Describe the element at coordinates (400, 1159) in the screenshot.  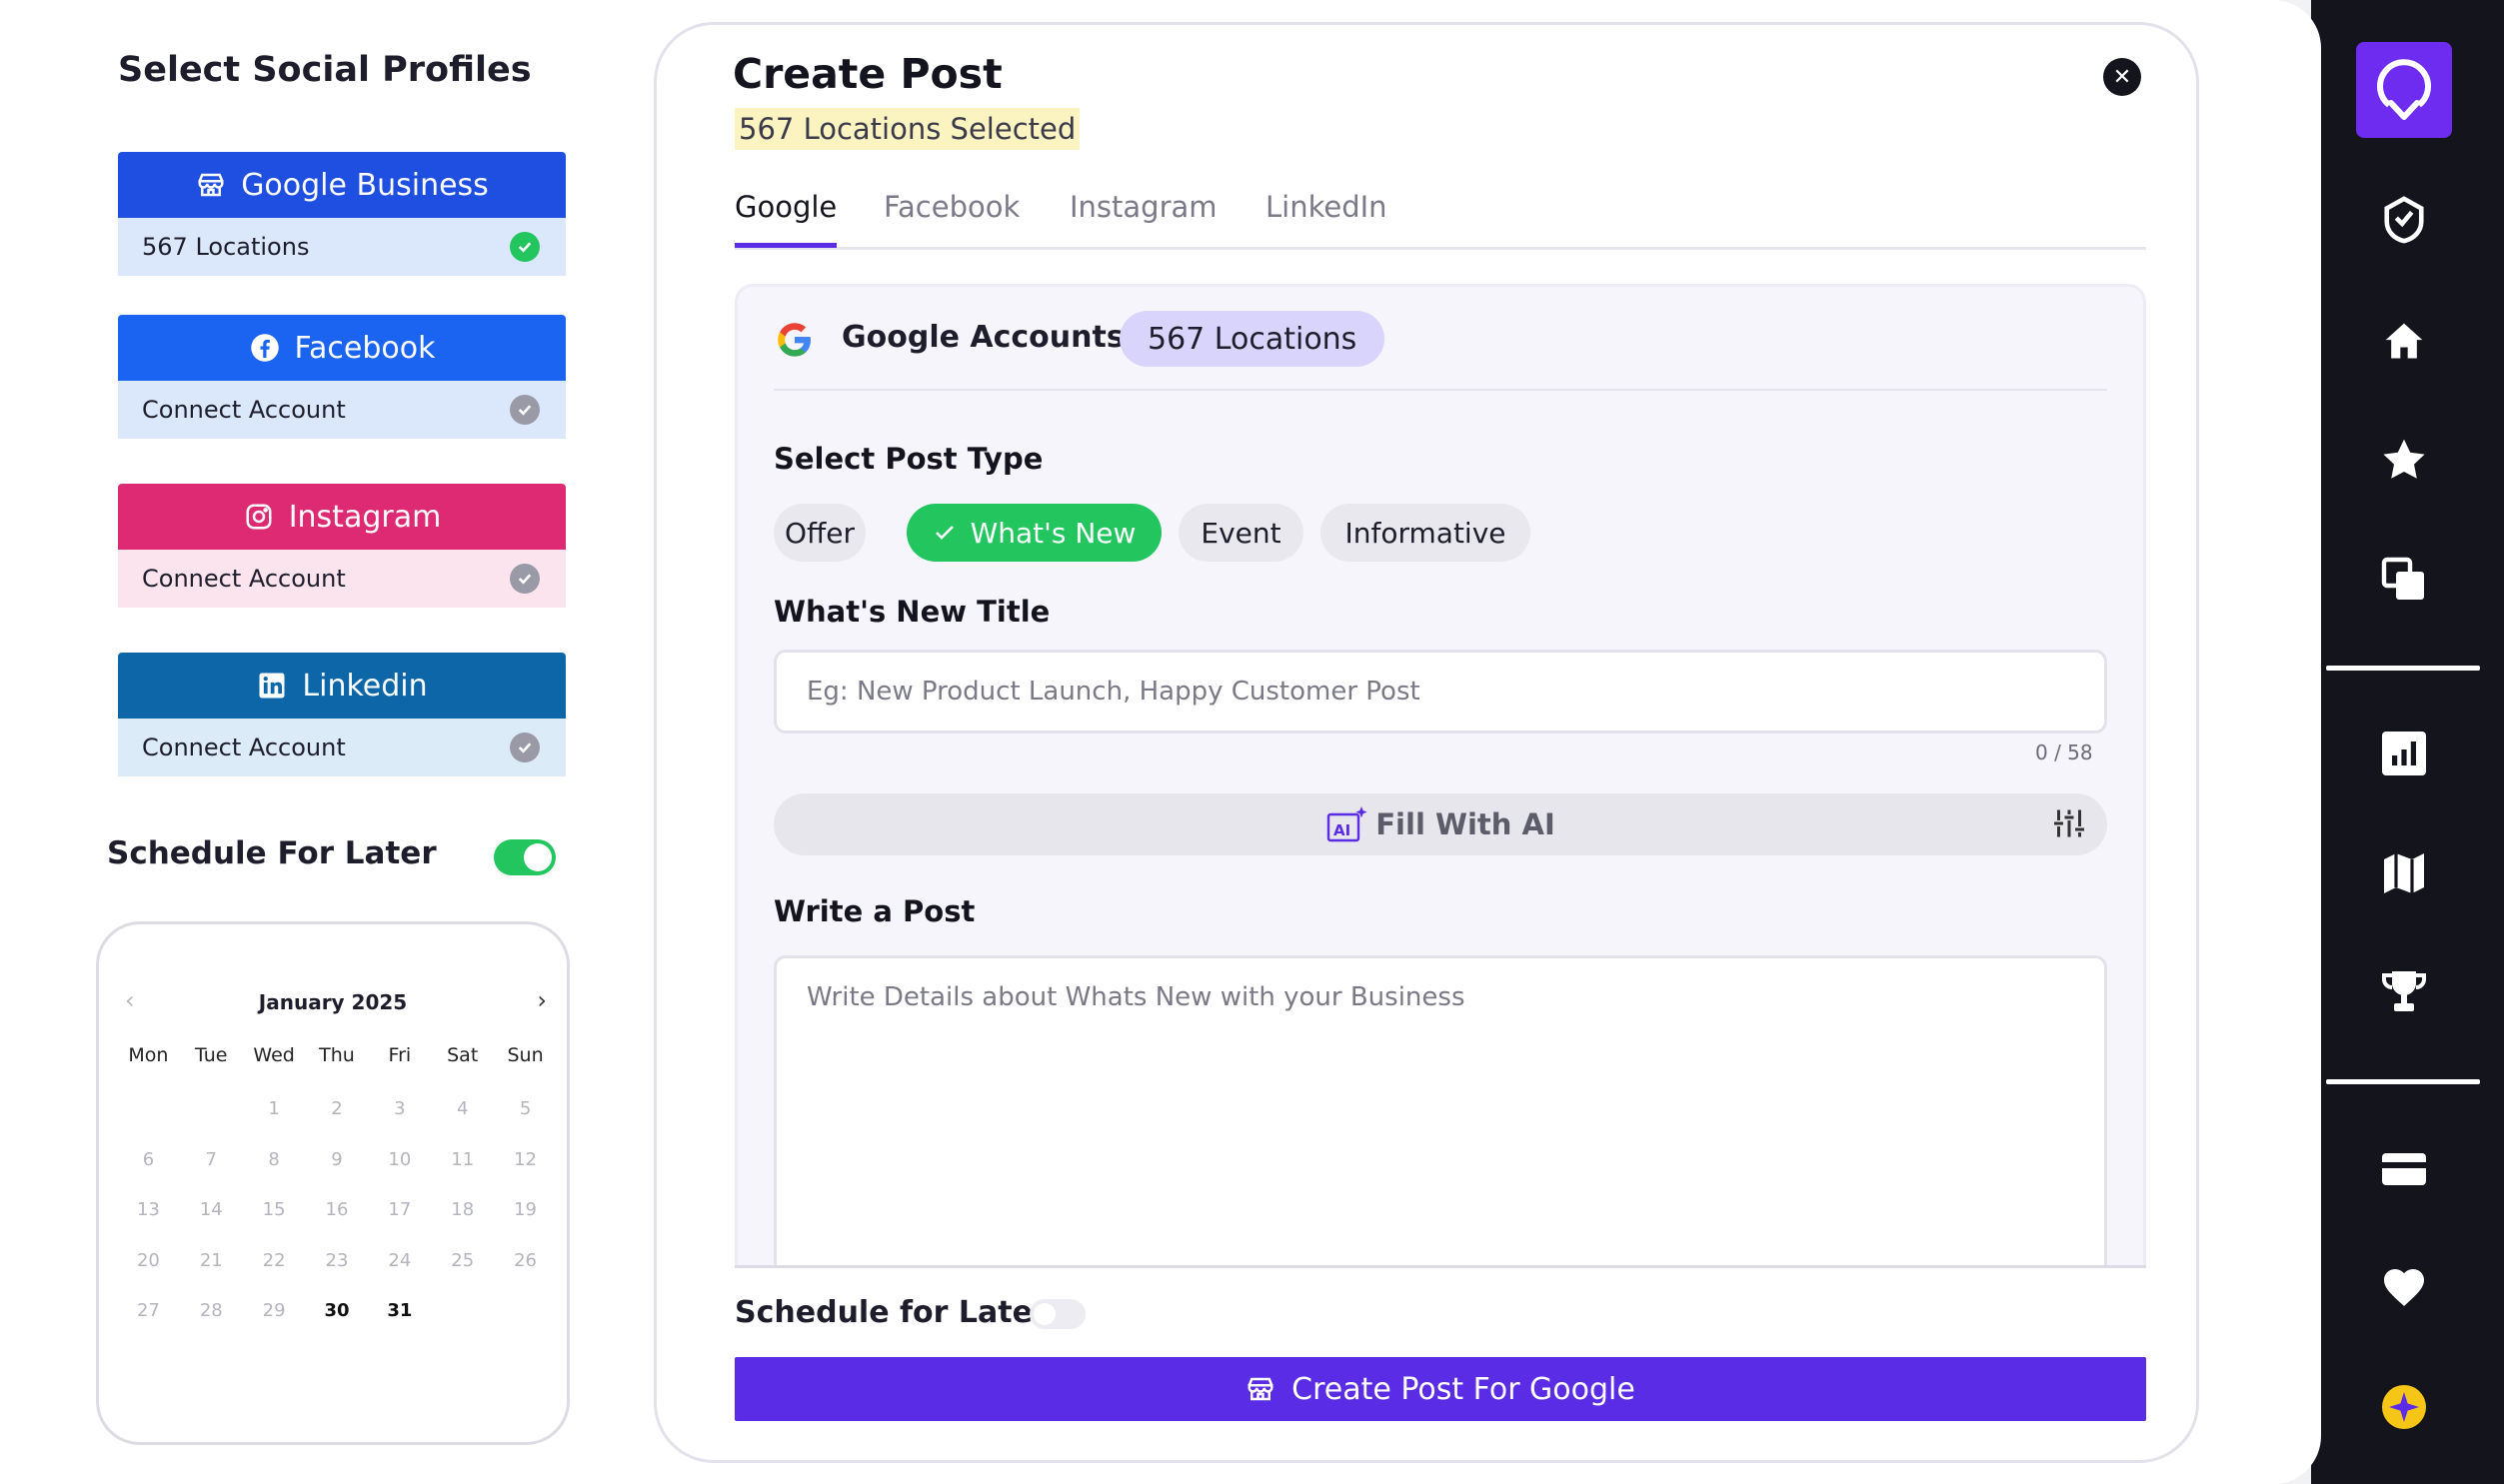
I see `calendar-day: 10` at that location.